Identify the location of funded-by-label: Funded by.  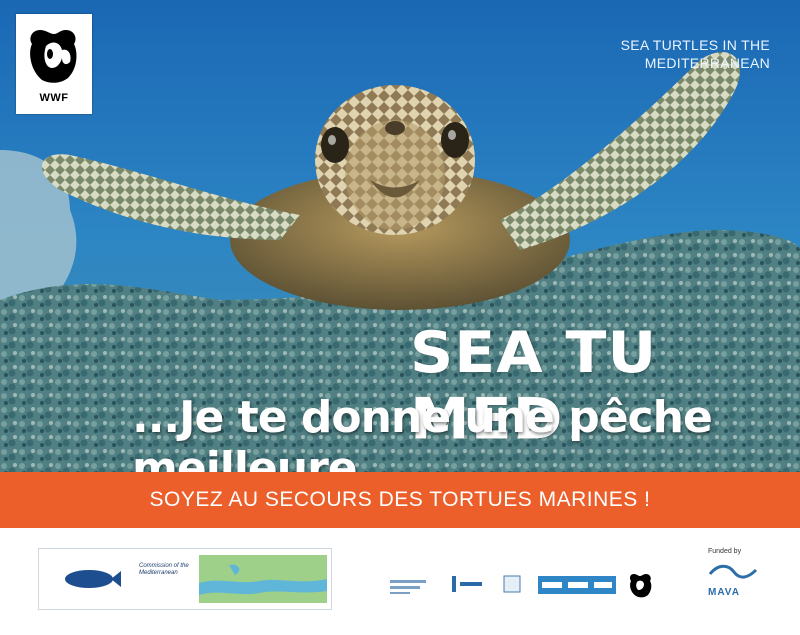
(725, 551).